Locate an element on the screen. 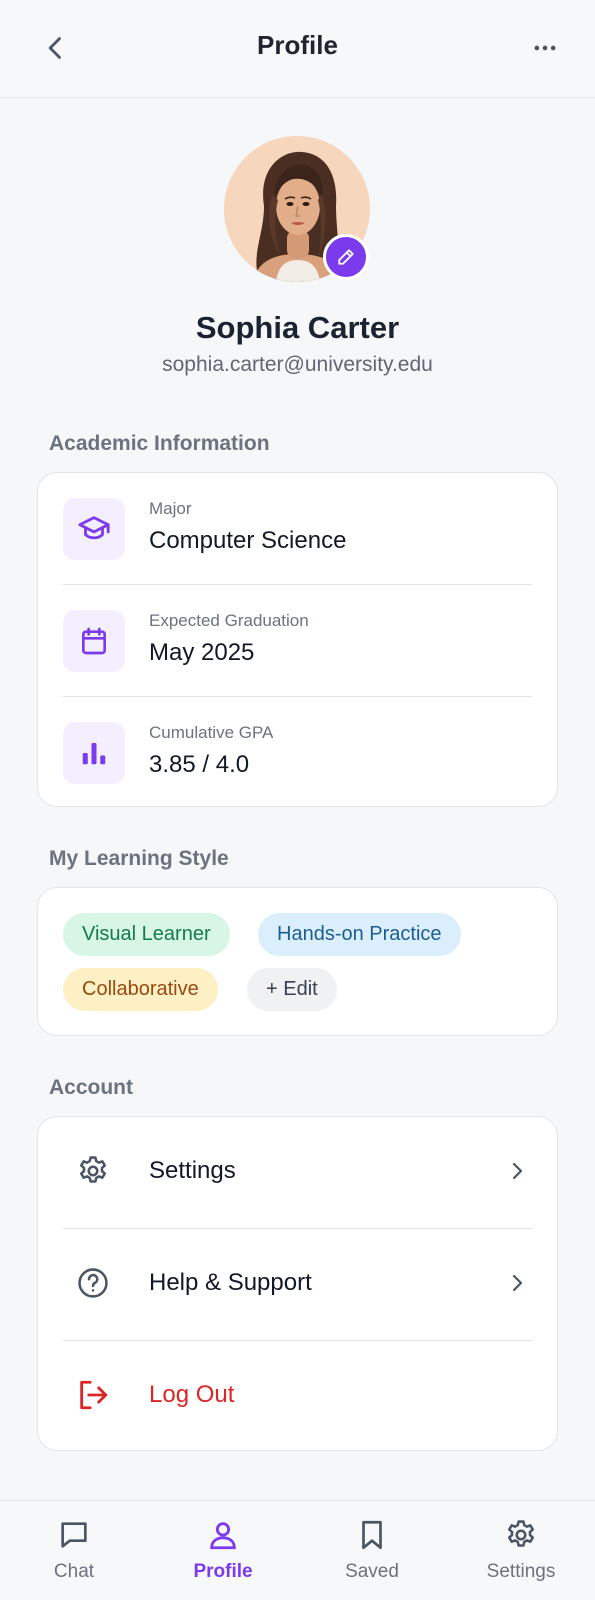  nav-item-chat: Chat is located at coordinates (74, 1550).